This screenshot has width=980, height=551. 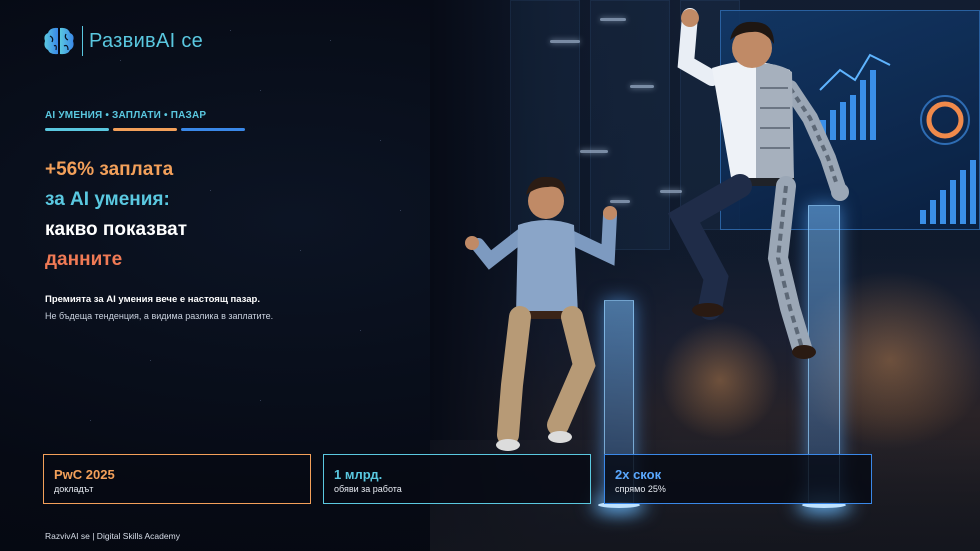 I want to click on accent-stripes, so click(x=145, y=129).